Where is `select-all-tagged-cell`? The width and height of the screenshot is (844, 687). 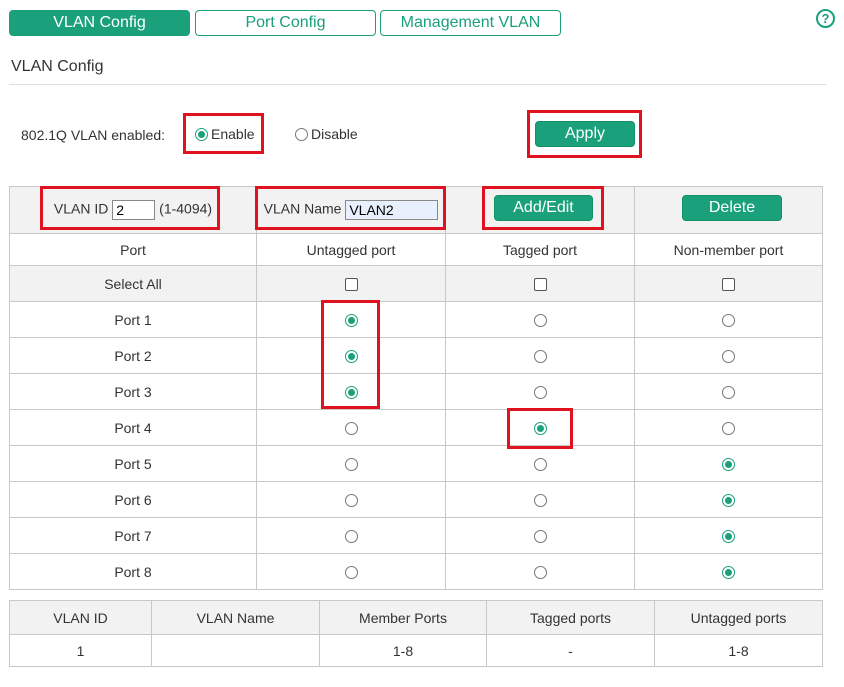 select-all-tagged-cell is located at coordinates (540, 283).